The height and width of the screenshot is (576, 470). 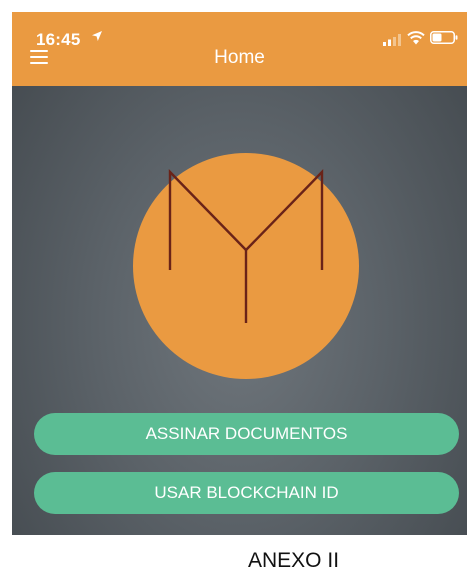 I want to click on battery-icon, so click(x=444, y=37).